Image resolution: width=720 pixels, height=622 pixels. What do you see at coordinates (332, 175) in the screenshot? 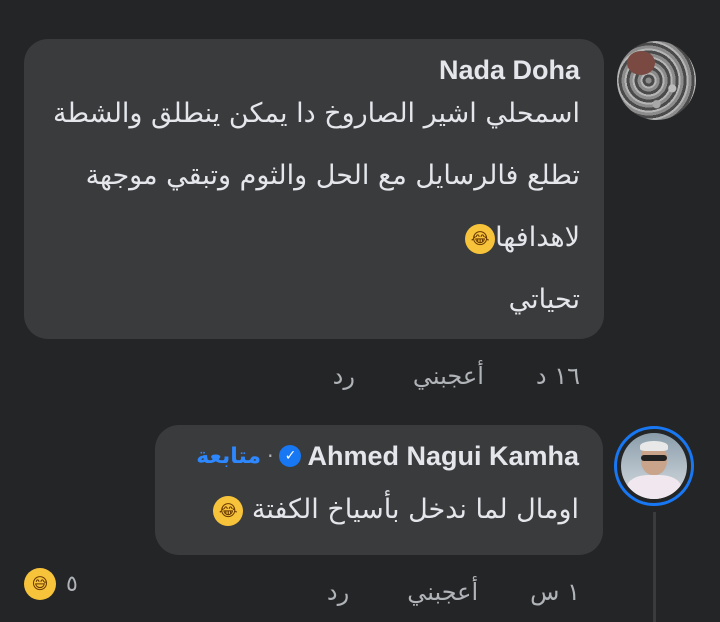
I see `comment-text-line: تطلع فالرسايل مع الحل والثوم وتبقي موجهة` at bounding box center [332, 175].